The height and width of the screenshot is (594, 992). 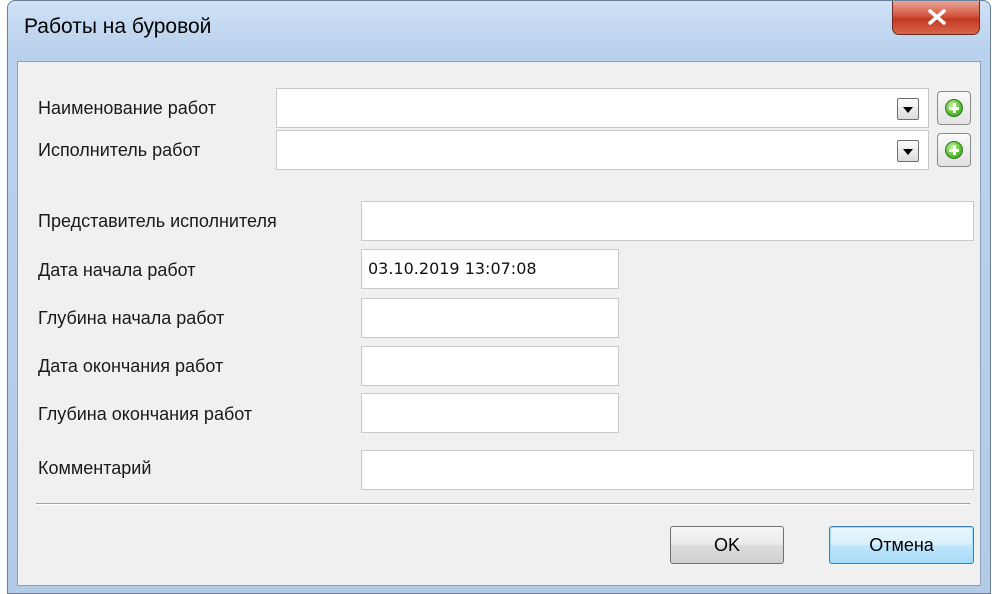 I want to click on comment-input, so click(x=667, y=470).